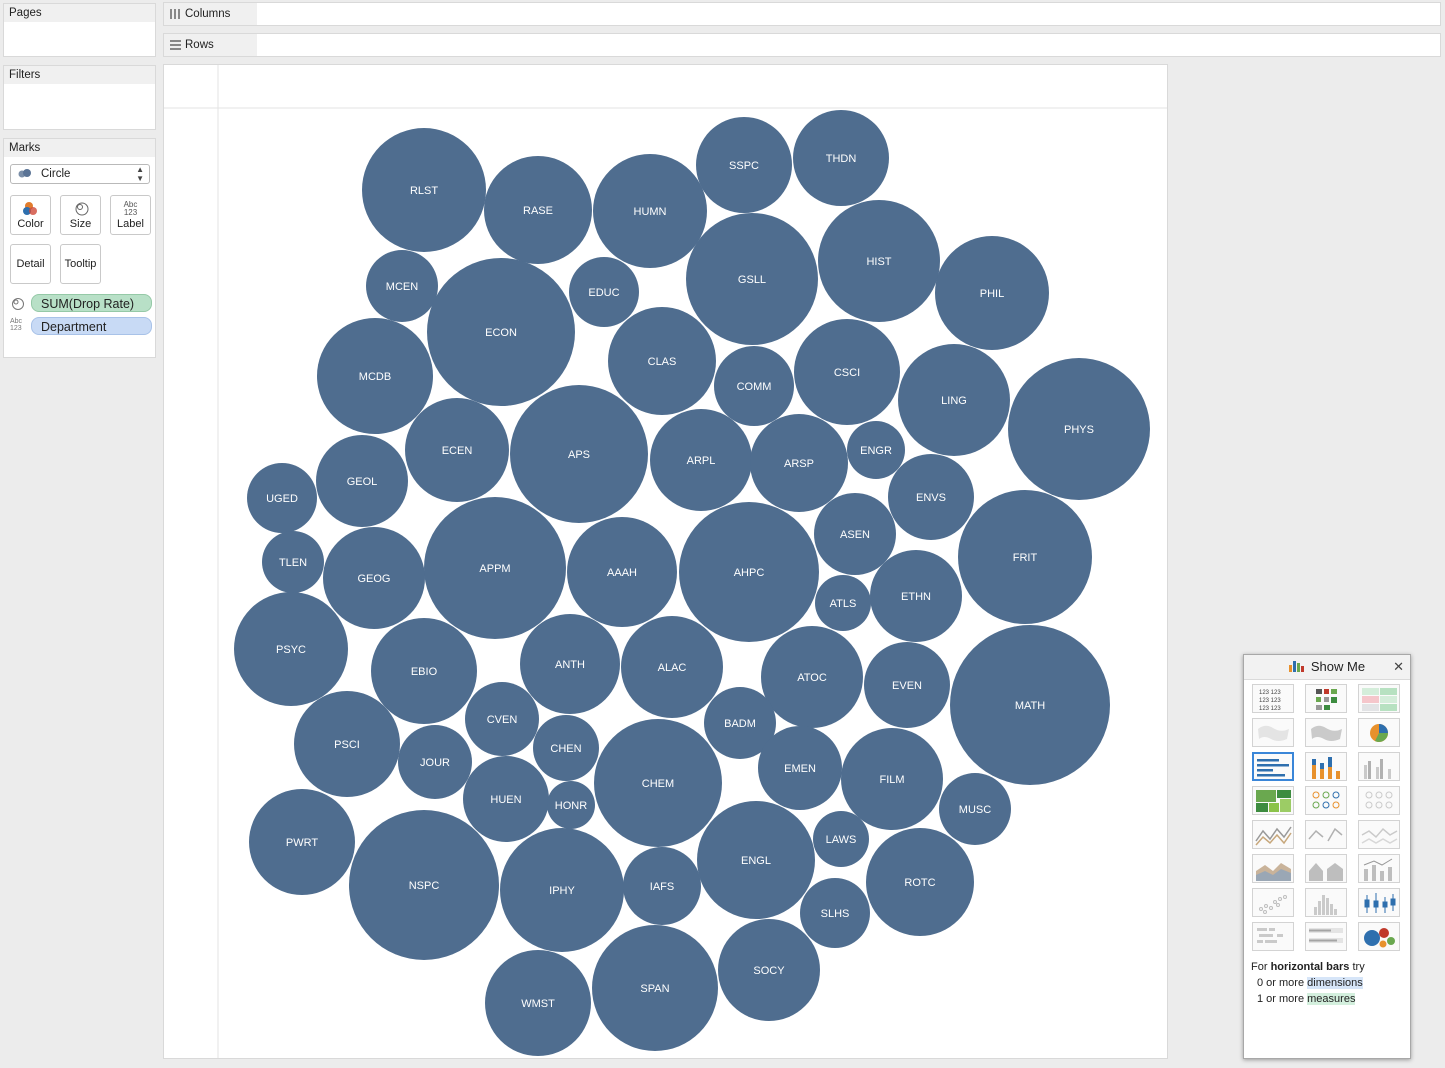 This screenshot has width=1445, height=1068. I want to click on bubble-label-arsp: ARSP, so click(799, 464).